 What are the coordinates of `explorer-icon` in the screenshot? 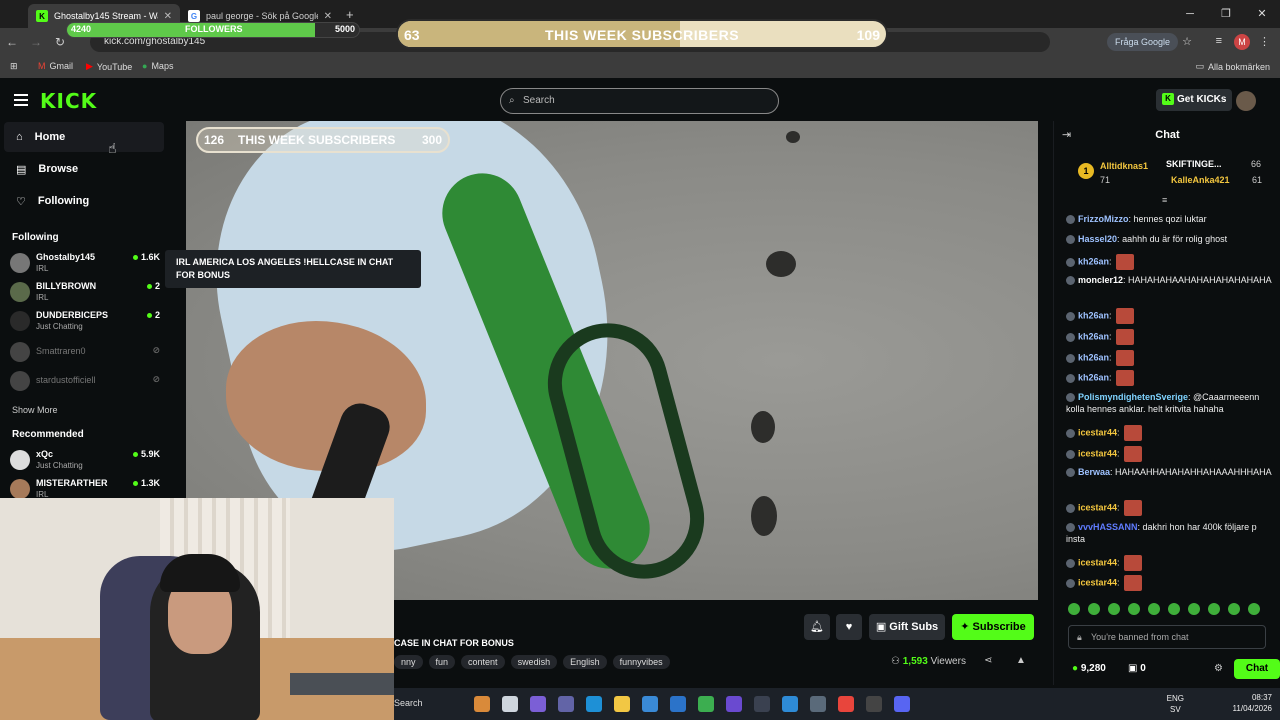 It's located at (622, 704).